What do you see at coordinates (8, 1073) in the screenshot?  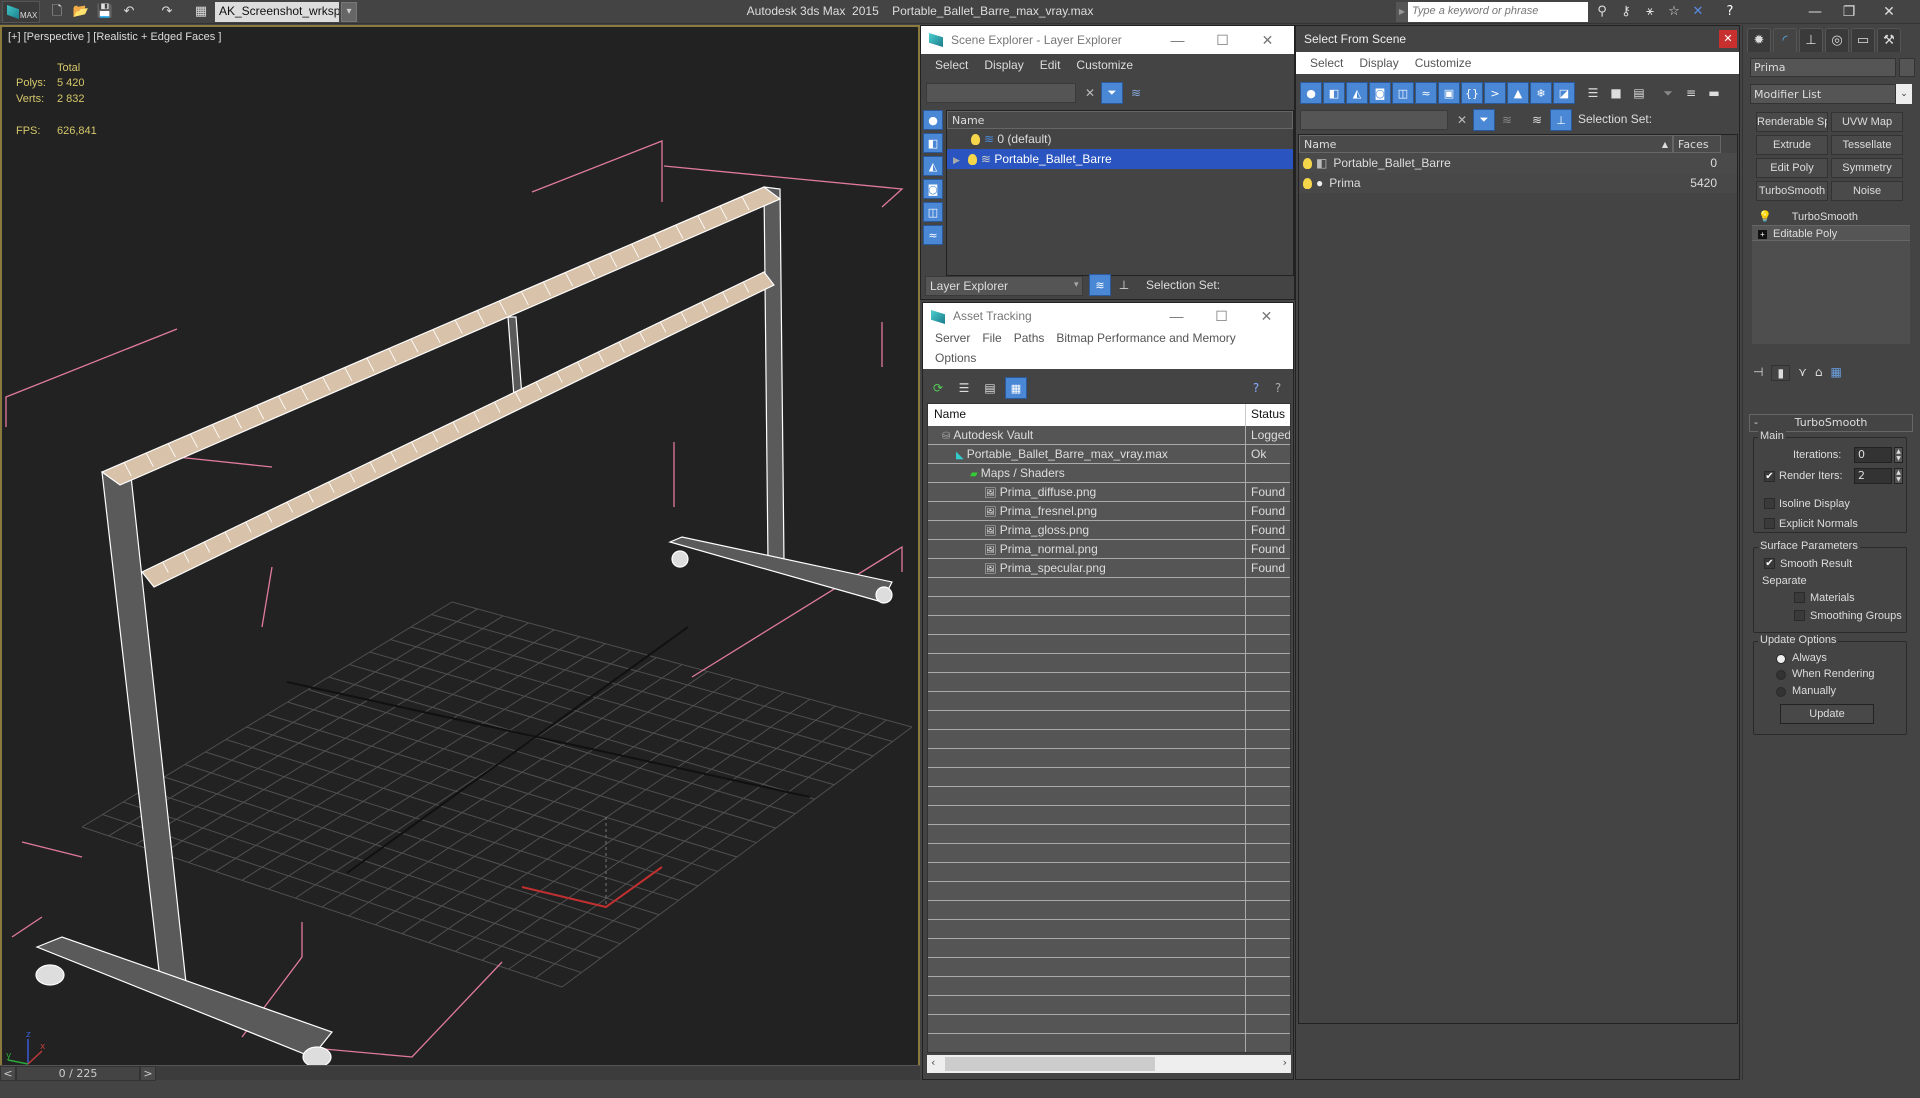 I see `prev-frame-button: <` at bounding box center [8, 1073].